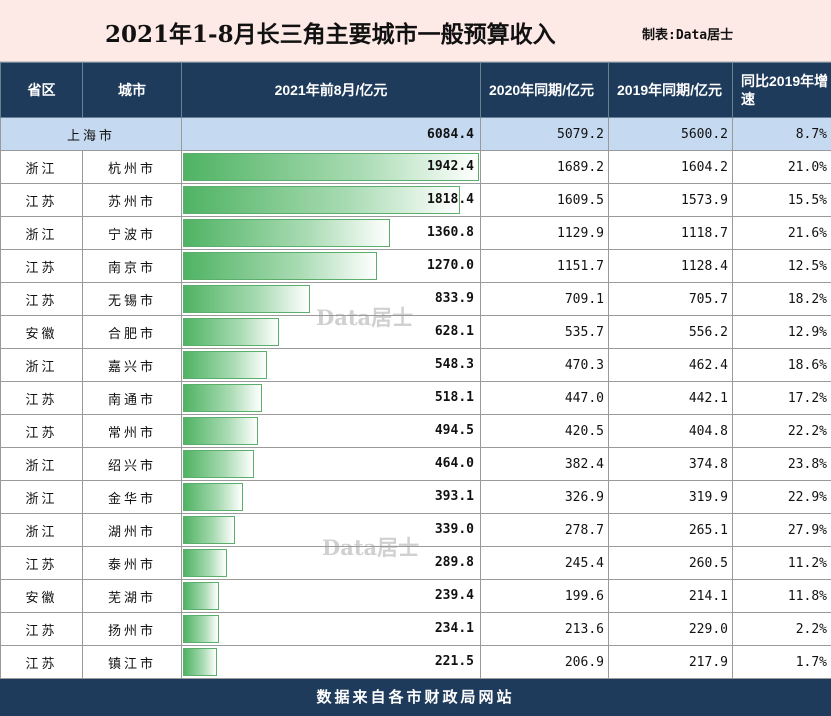  What do you see at coordinates (781, 596) in the screenshot?
I see `growth-cell: 11.8%` at bounding box center [781, 596].